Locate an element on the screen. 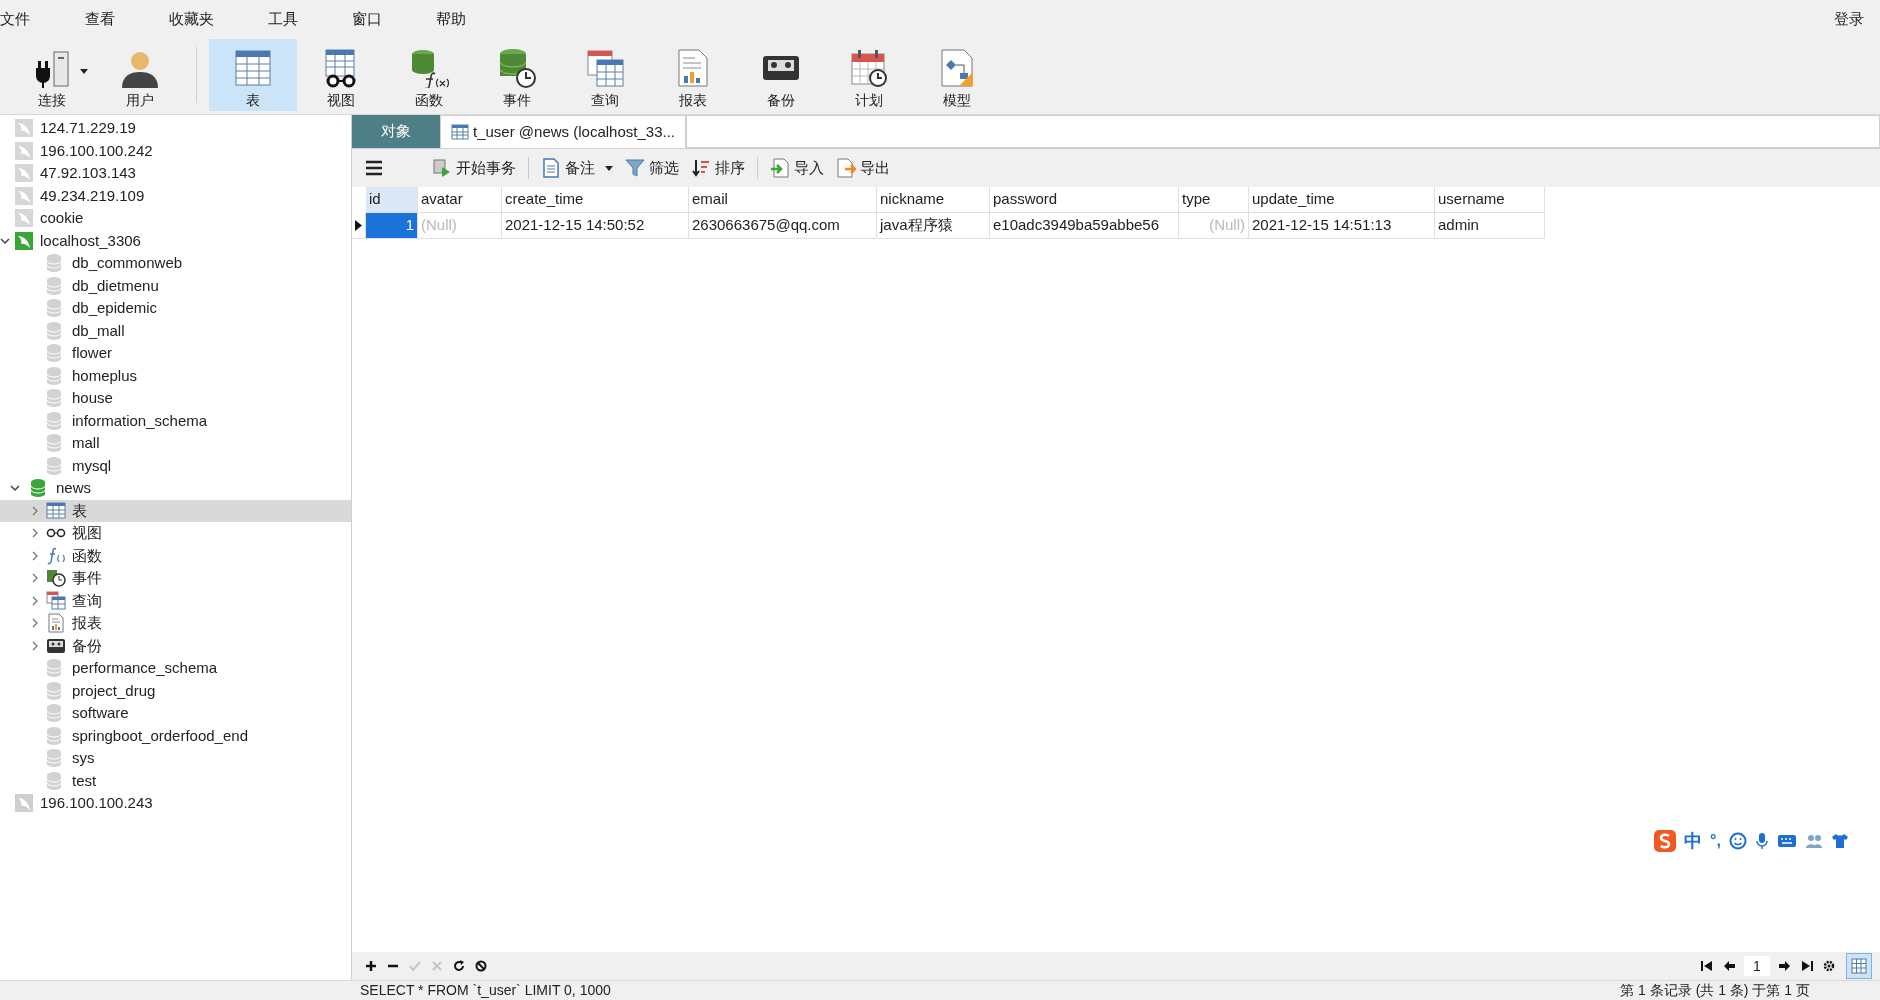  toolbar-button: 函数 is located at coordinates (429, 75).